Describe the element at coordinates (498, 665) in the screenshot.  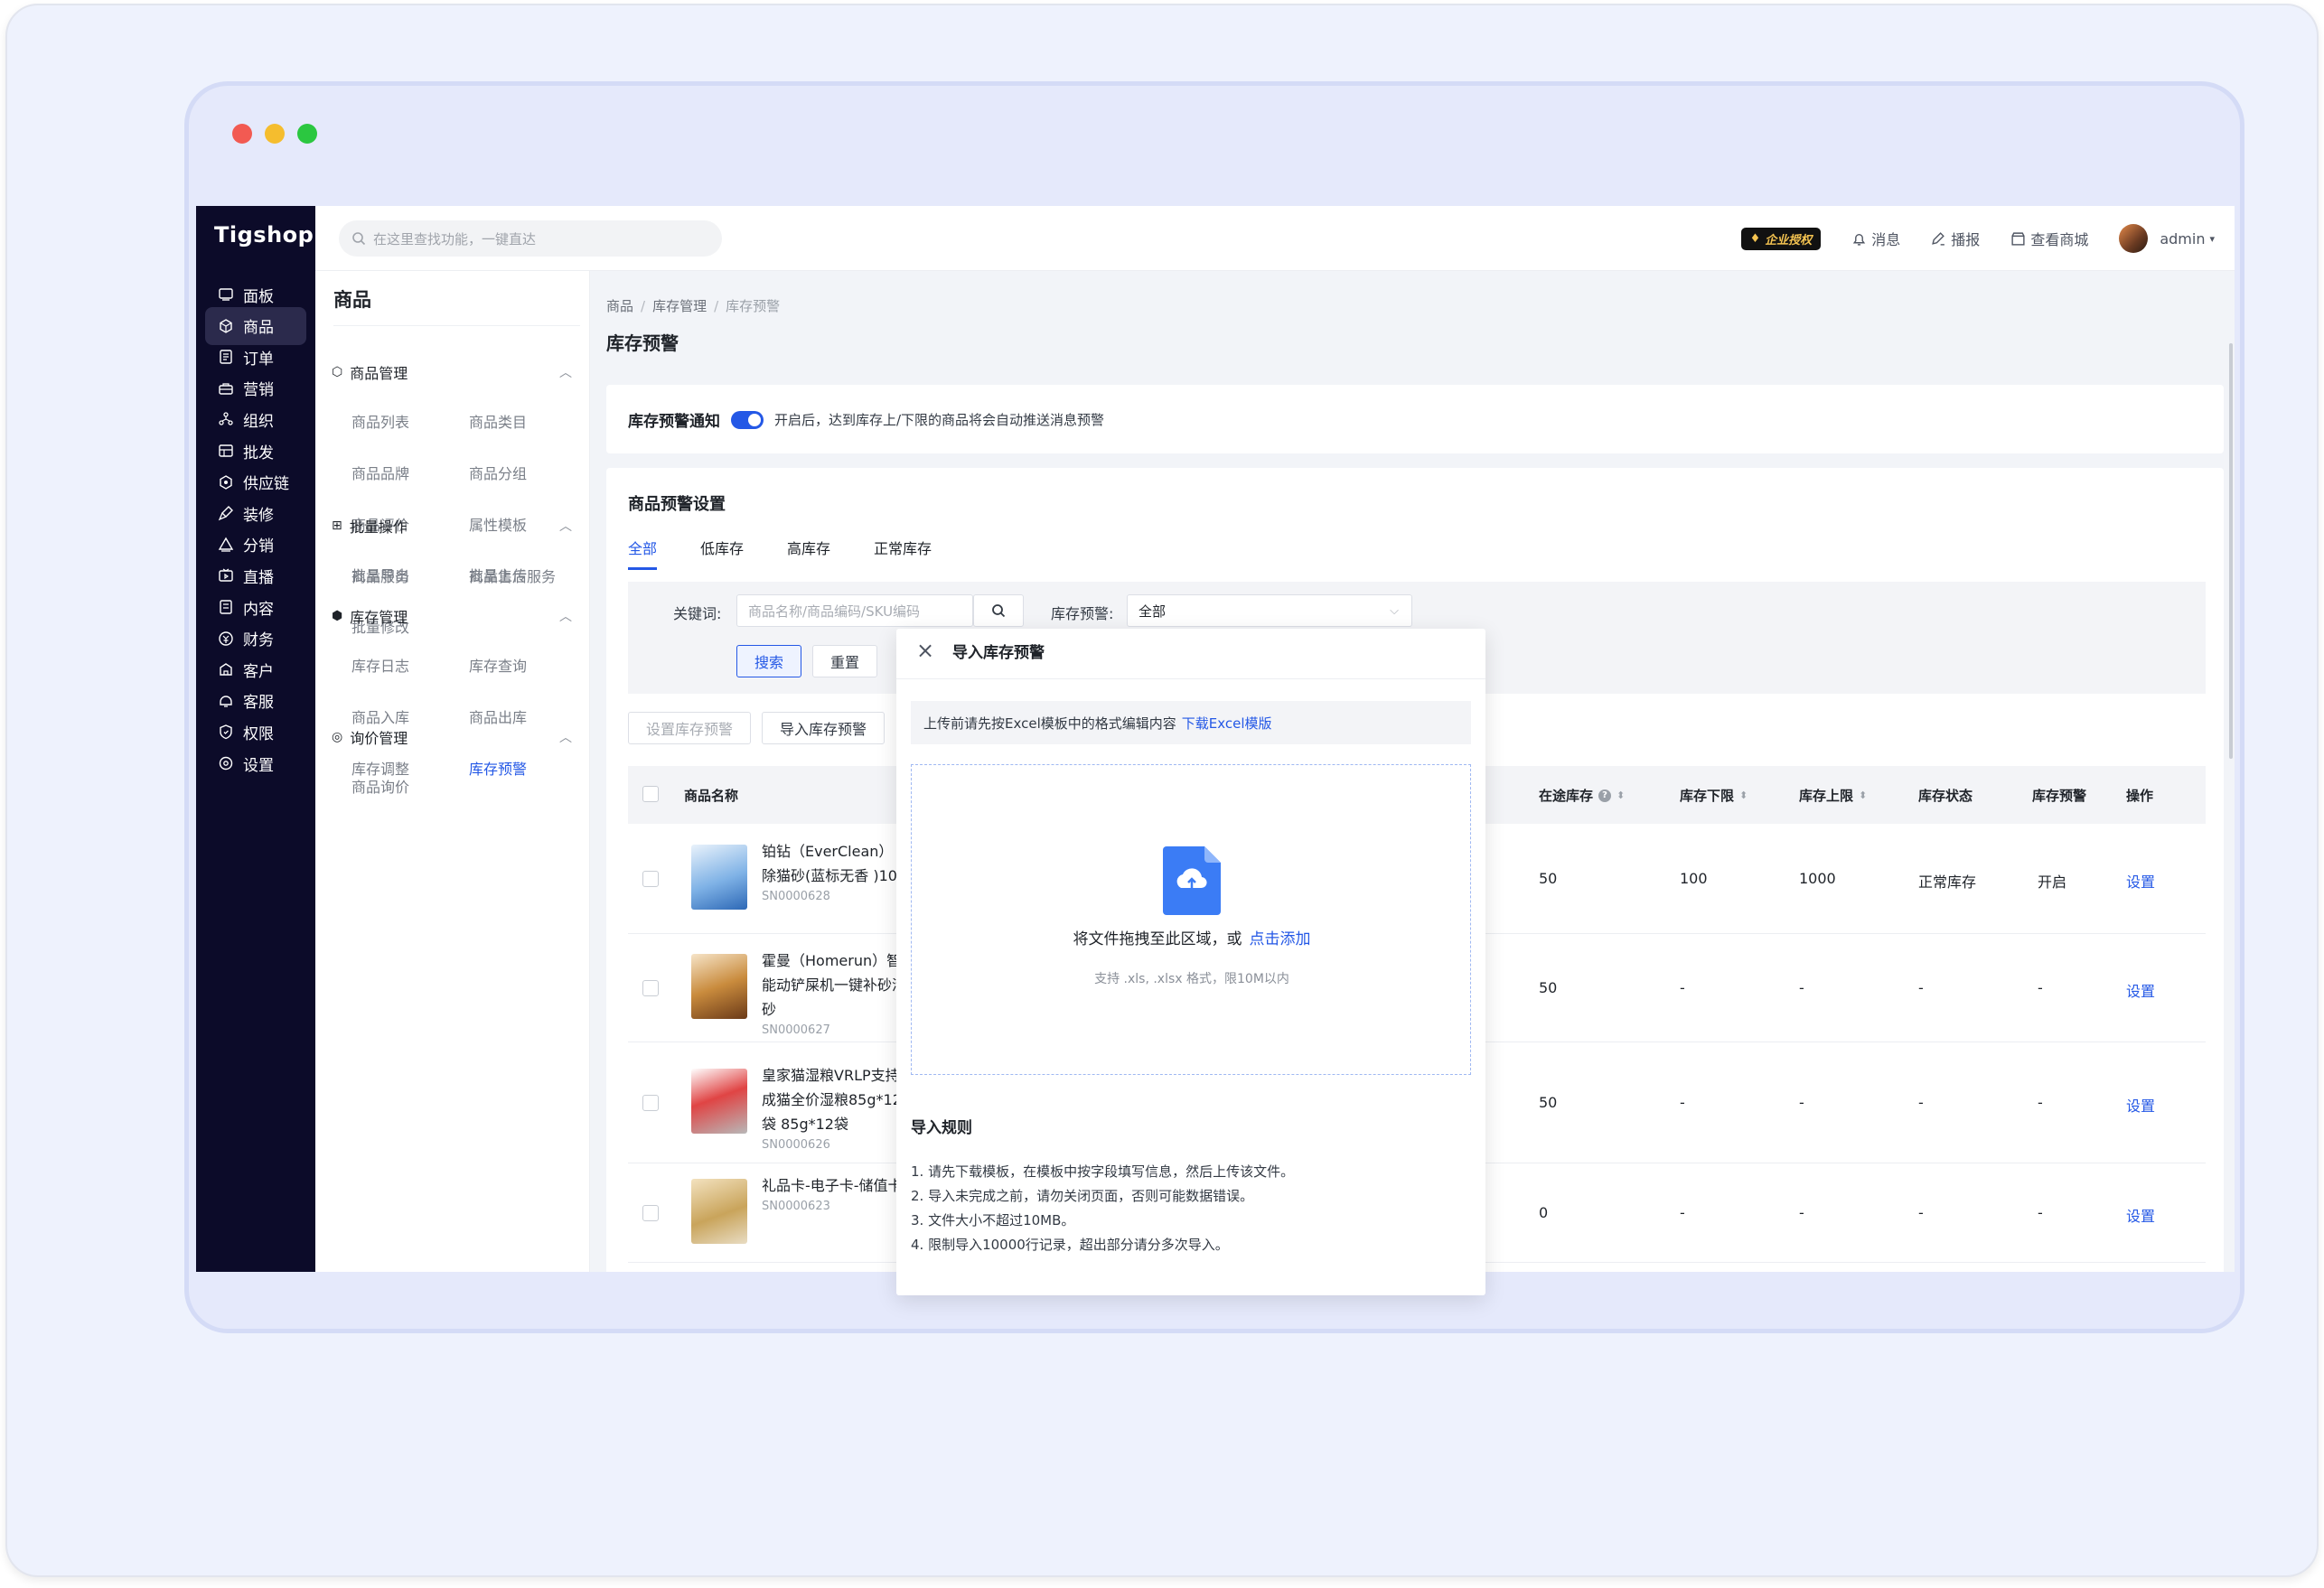
I see `subnav-item: 库存查询` at that location.